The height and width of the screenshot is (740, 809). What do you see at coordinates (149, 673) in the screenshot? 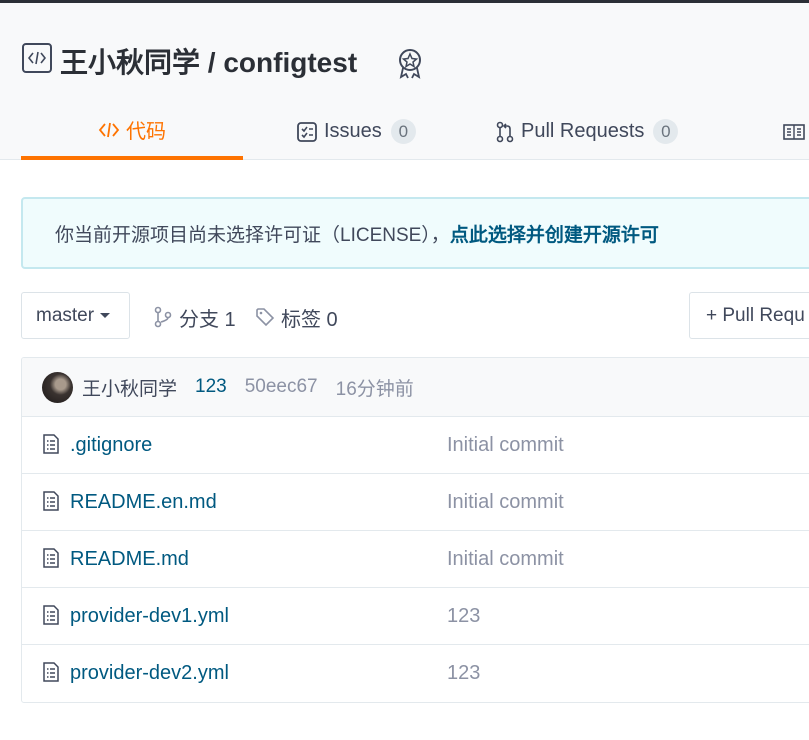
I see `file-name-link: provider-dev2.yml` at bounding box center [149, 673].